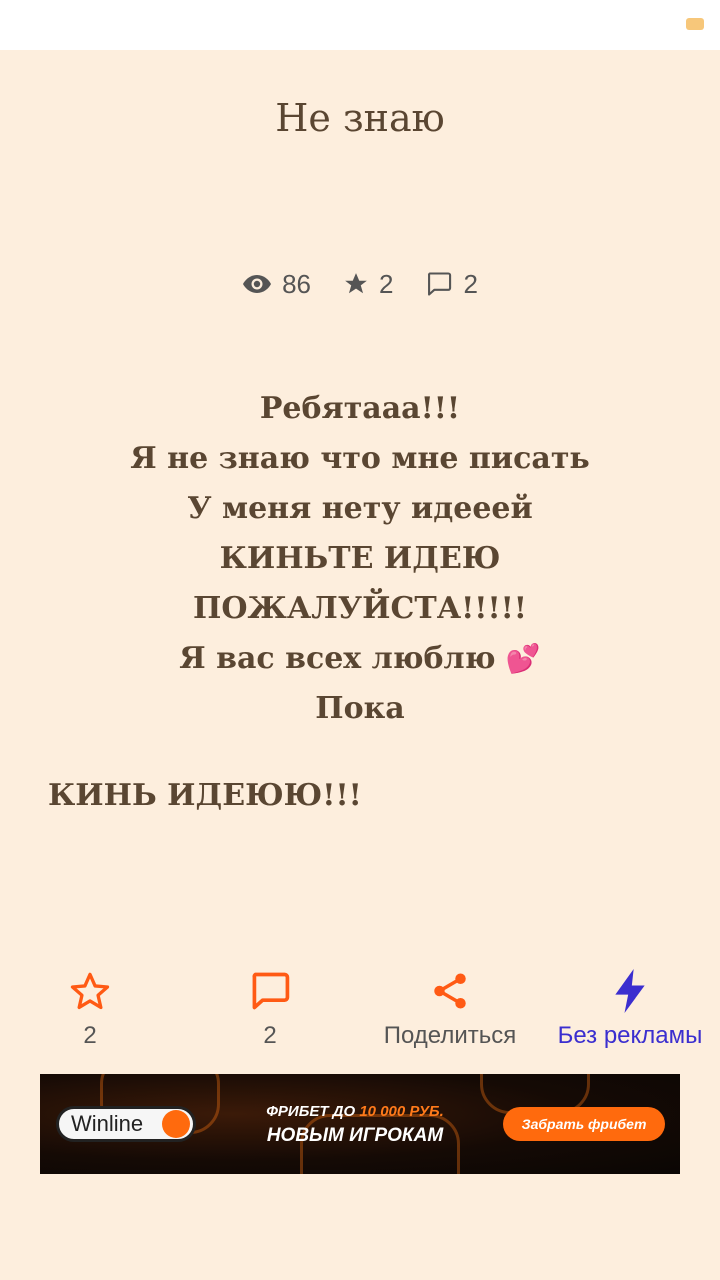 The width and height of the screenshot is (720, 1280). Describe the element at coordinates (523, 658) in the screenshot. I see `hearts-emoji: 💕` at that location.